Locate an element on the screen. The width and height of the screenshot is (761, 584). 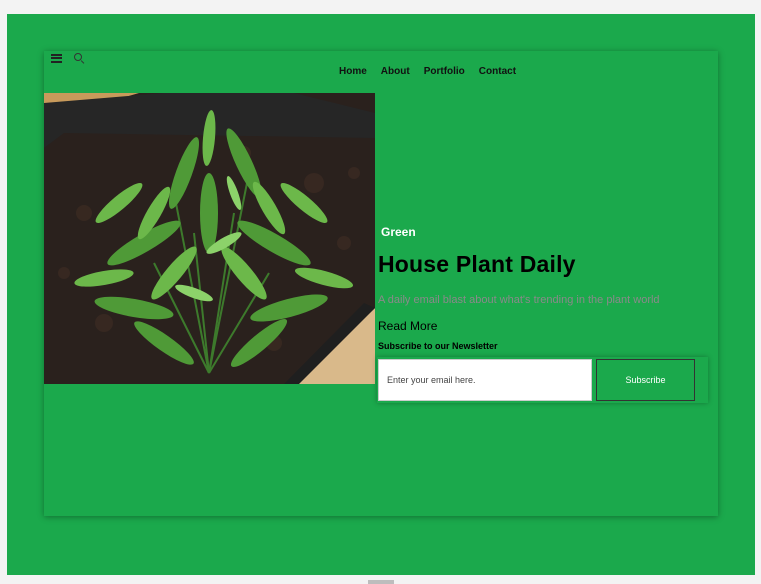
email-input is located at coordinates (485, 380).